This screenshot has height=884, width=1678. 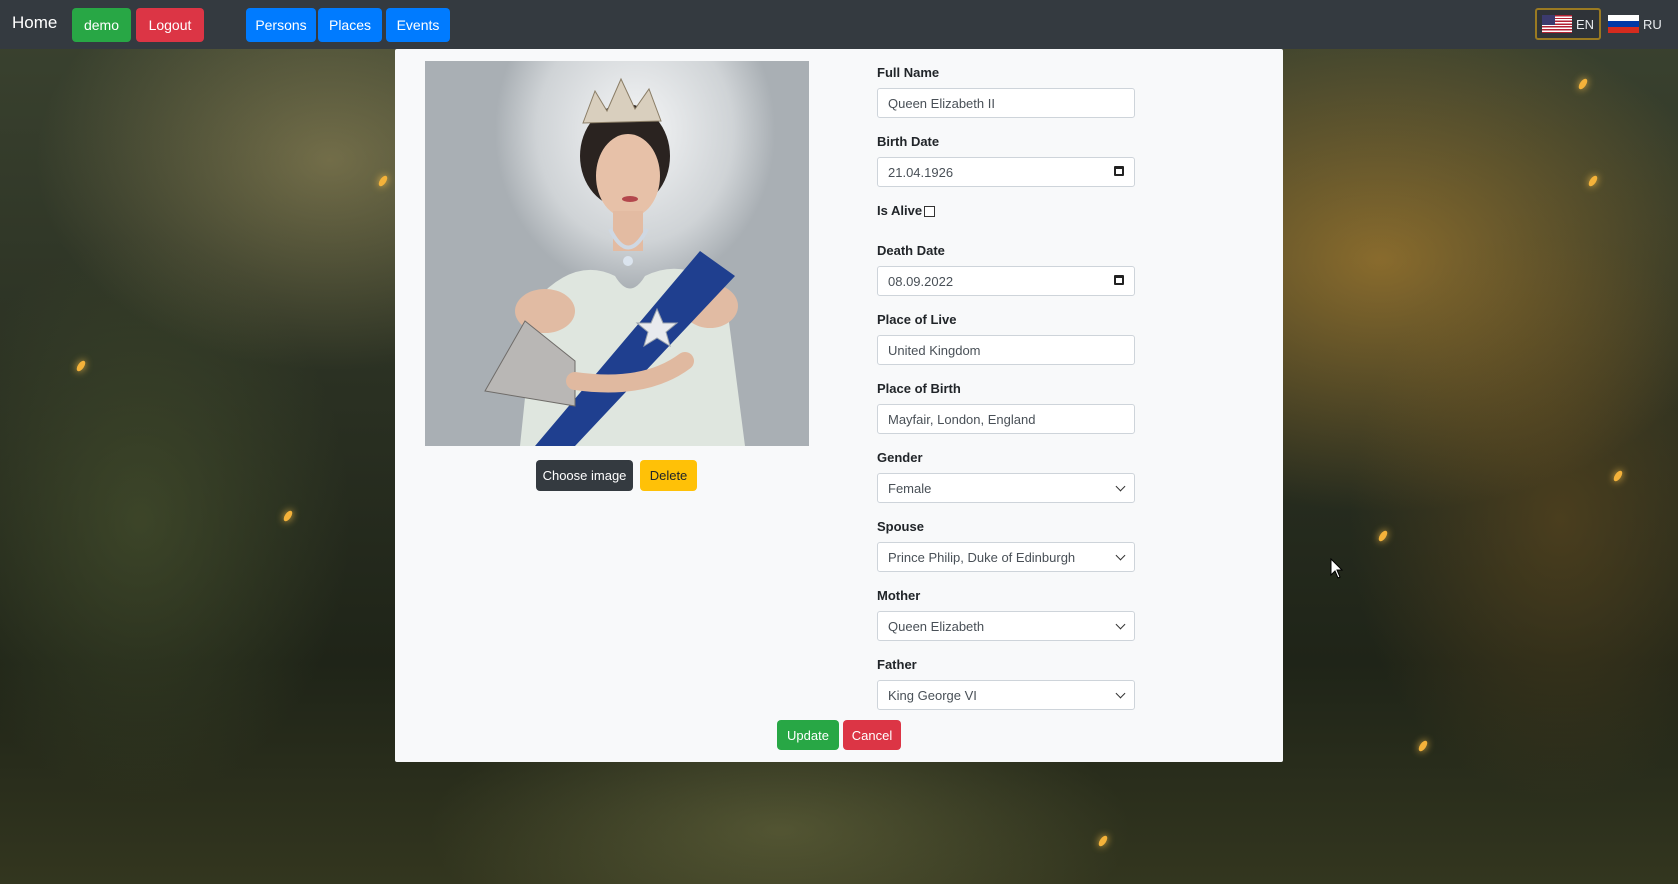 I want to click on full-name-value: Queen Elizabeth II, so click(x=941, y=103).